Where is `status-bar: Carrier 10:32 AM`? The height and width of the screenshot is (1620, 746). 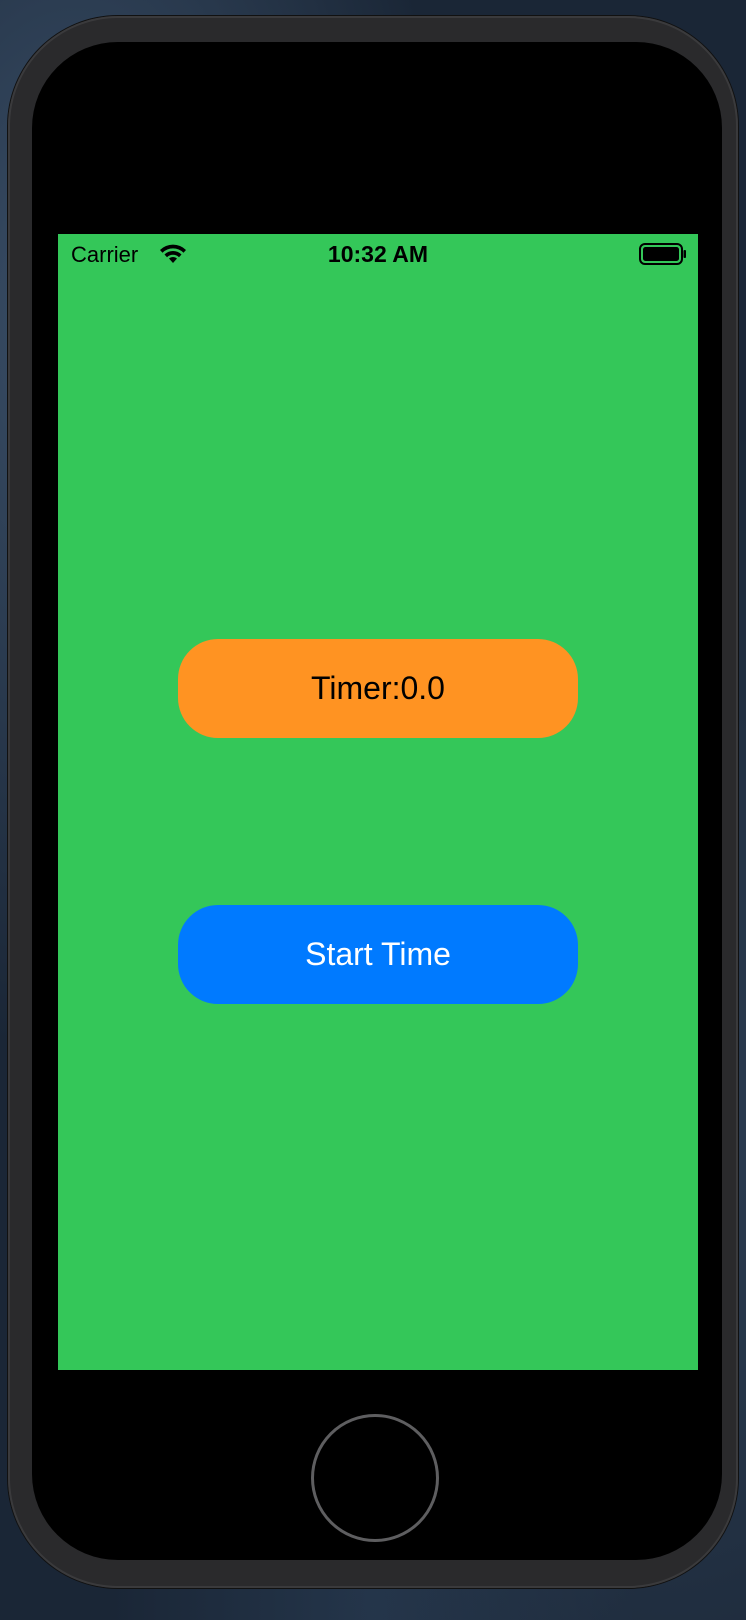
status-bar: Carrier 10:32 AM is located at coordinates (378, 254).